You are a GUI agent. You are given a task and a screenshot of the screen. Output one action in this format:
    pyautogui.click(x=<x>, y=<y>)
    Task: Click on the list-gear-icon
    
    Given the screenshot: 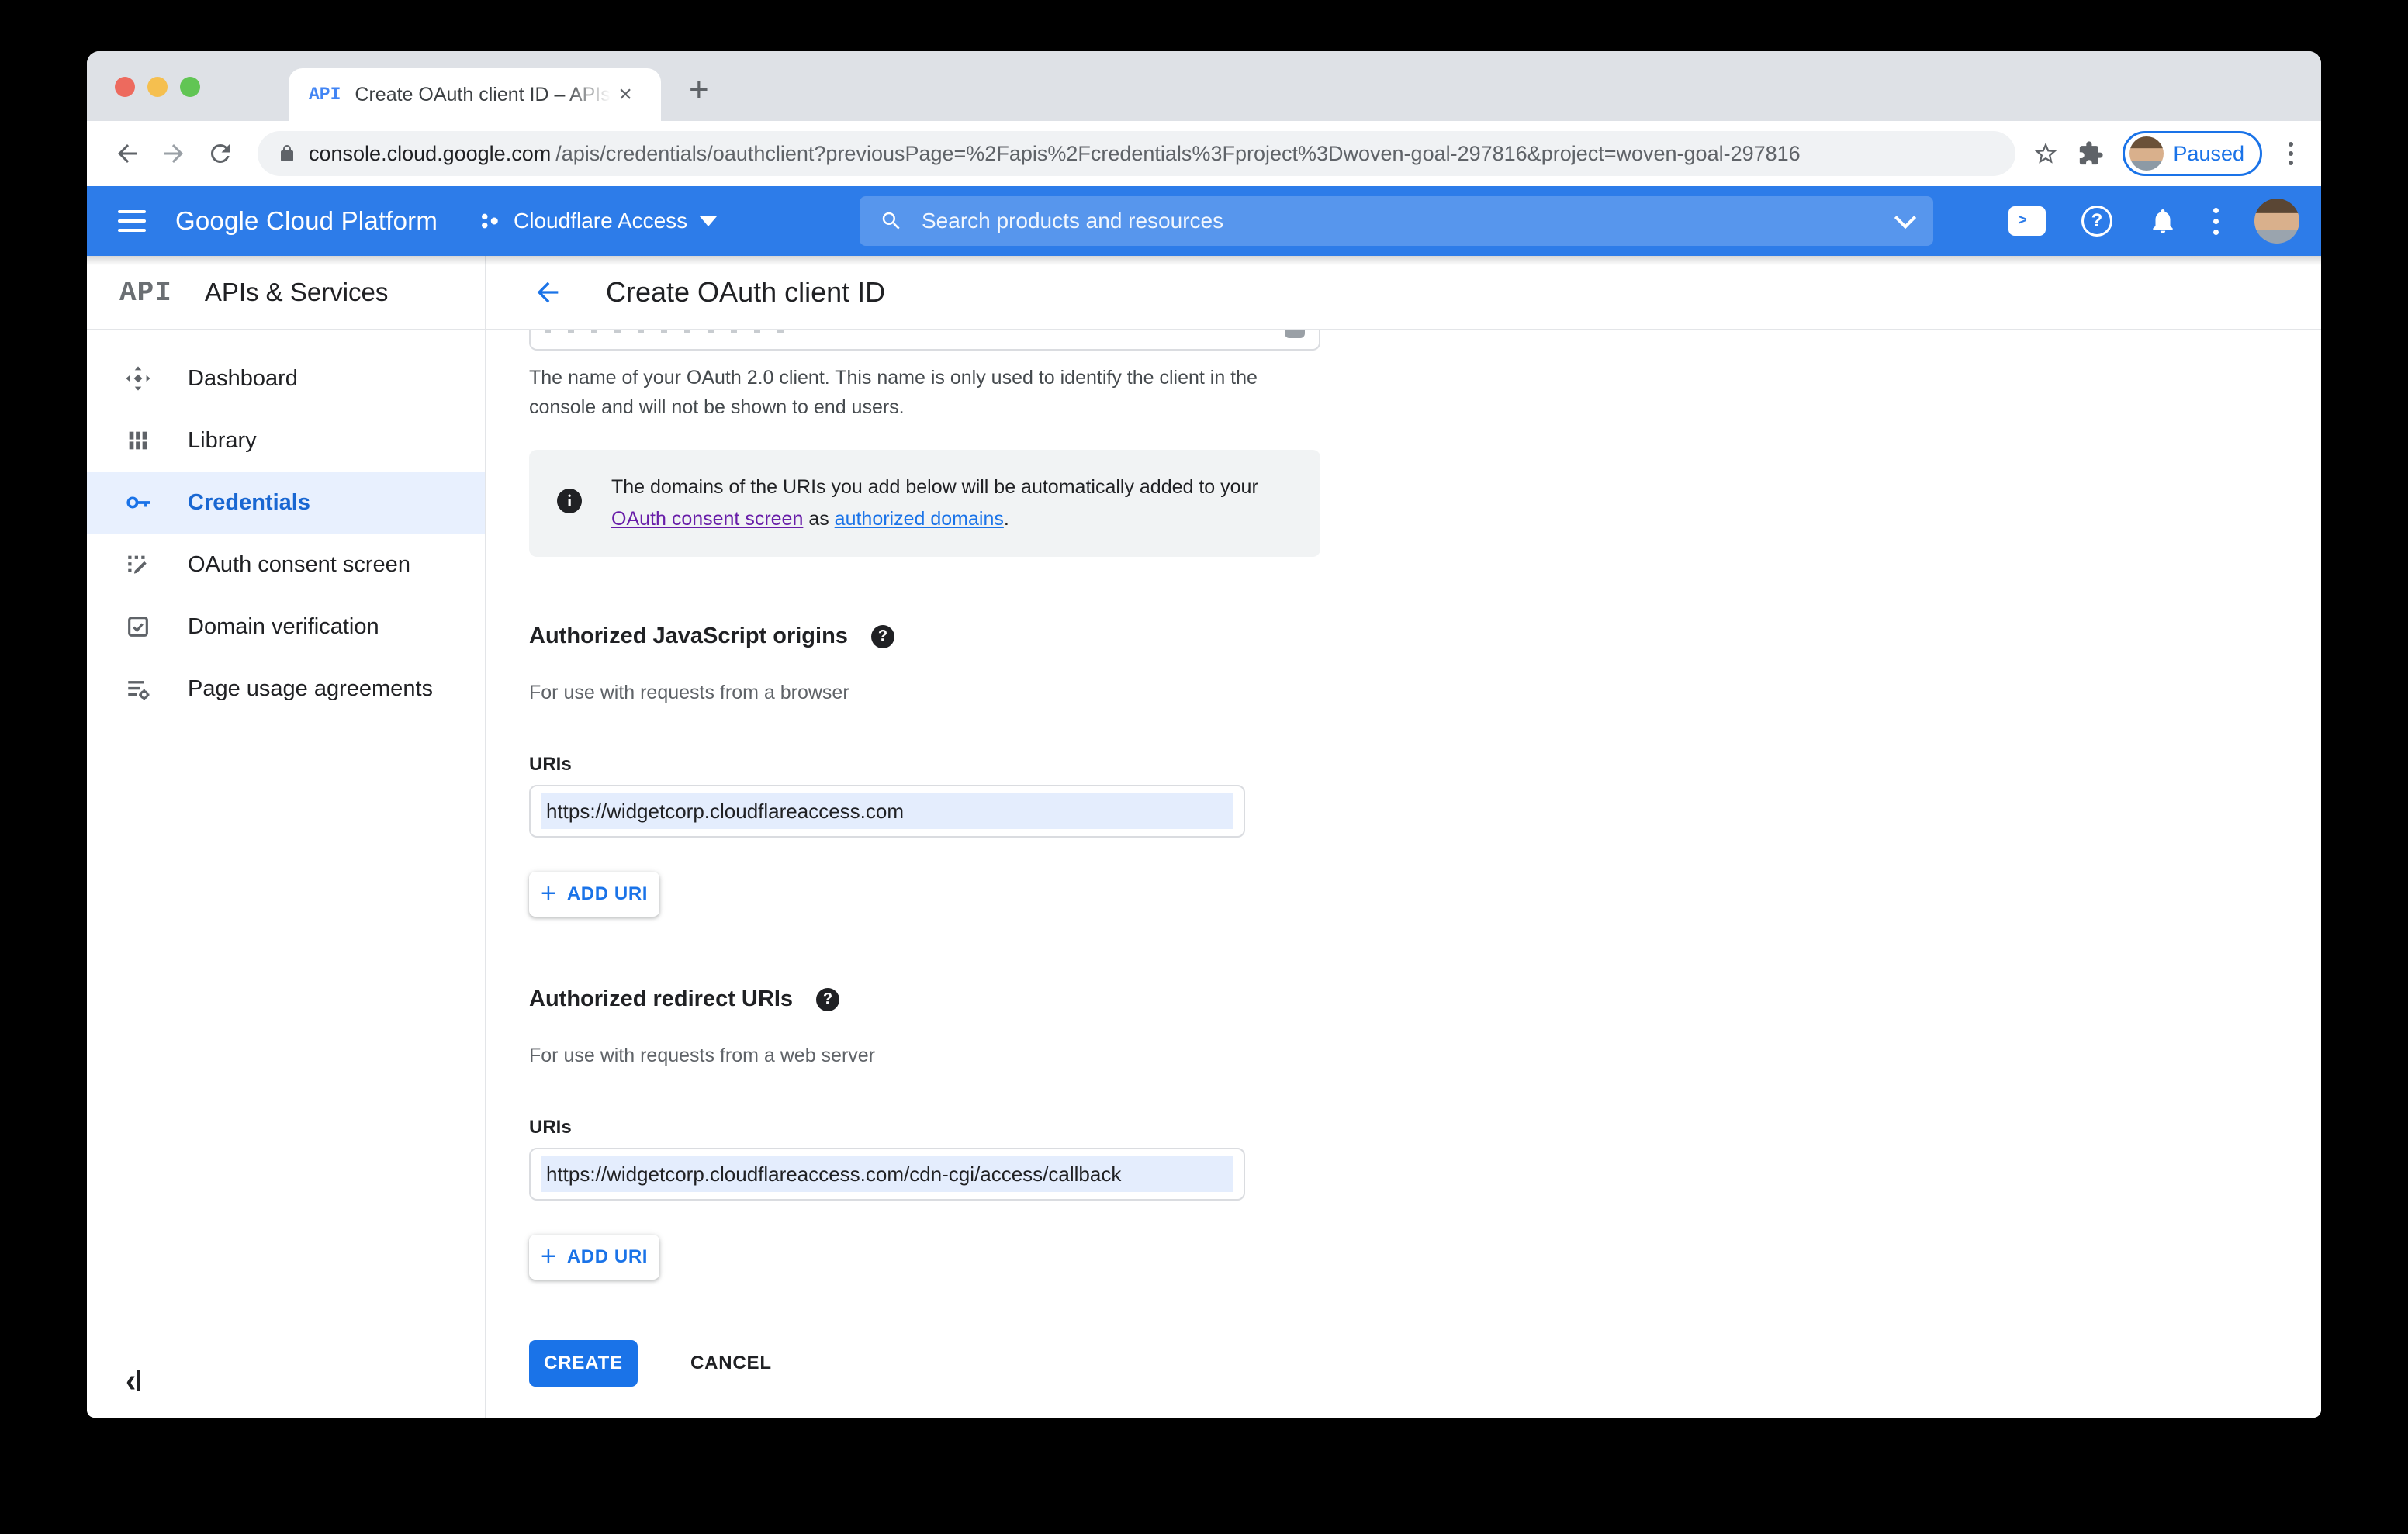 What is the action you would take?
    pyautogui.click(x=138, y=689)
    